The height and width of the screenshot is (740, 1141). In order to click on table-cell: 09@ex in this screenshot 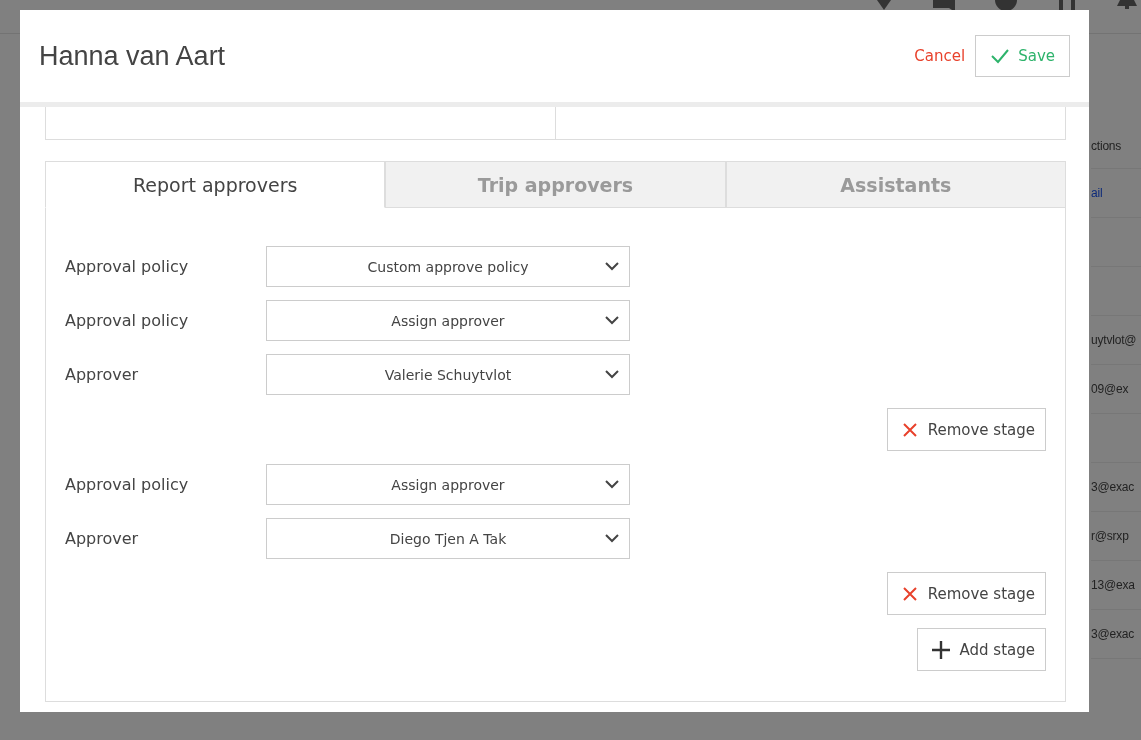, I will do `click(1110, 389)`.